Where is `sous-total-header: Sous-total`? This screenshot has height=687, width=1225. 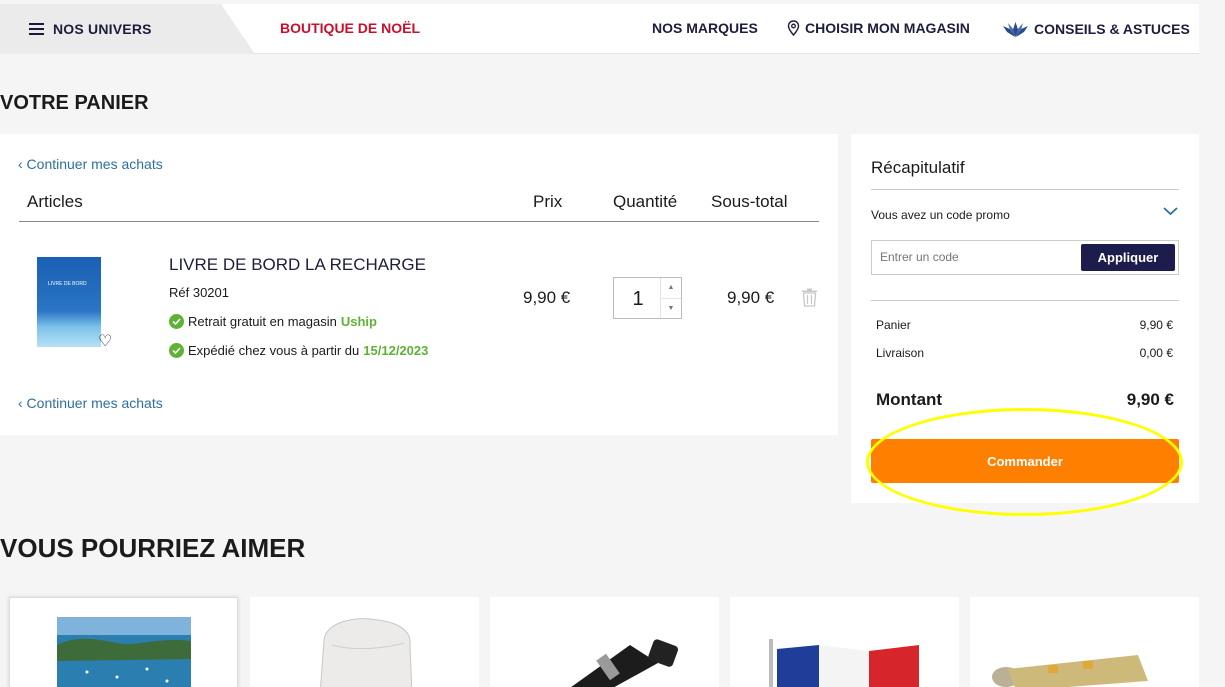 sous-total-header: Sous-total is located at coordinates (749, 201).